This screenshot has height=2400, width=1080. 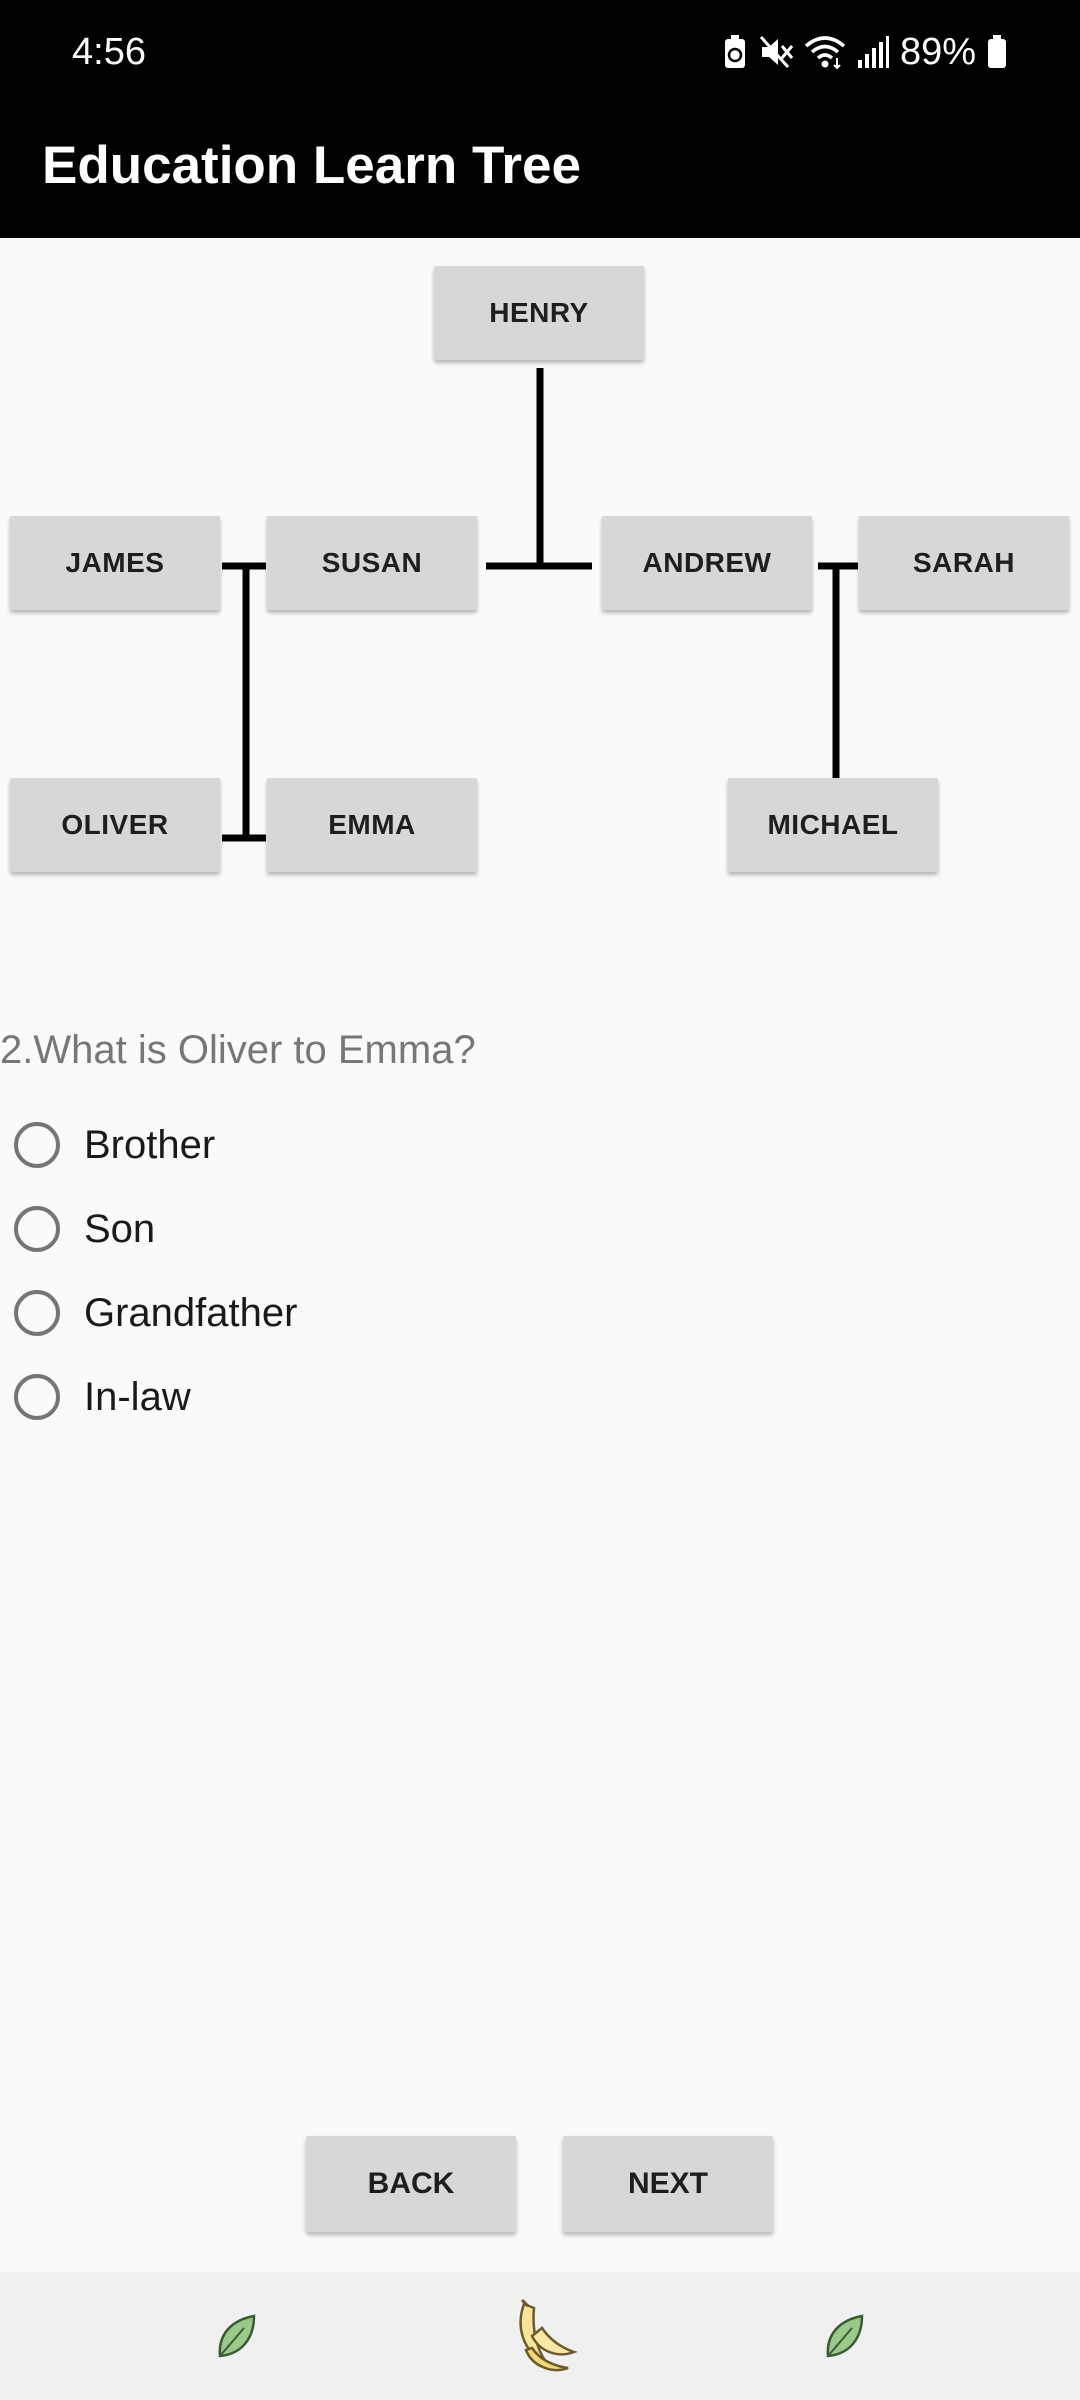 What do you see at coordinates (372, 563) in the screenshot?
I see `node-susan: SUSAN` at bounding box center [372, 563].